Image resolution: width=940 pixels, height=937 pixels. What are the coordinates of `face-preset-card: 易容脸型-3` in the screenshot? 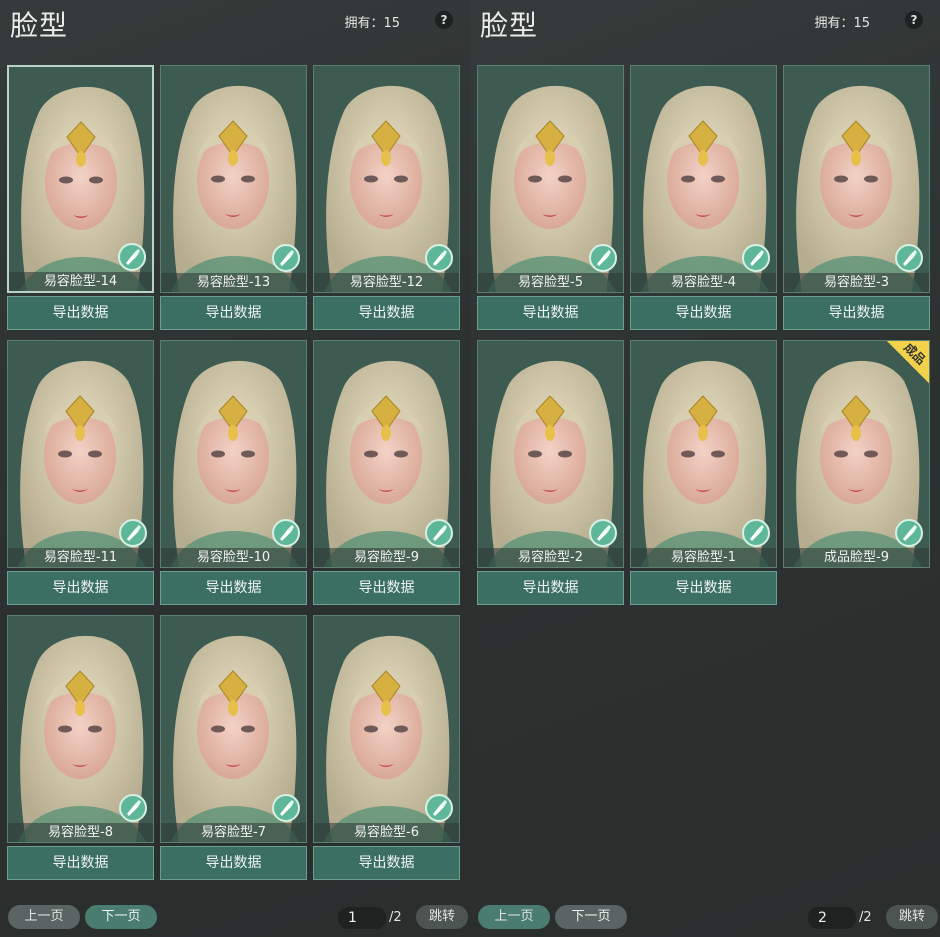 It's located at (856, 179).